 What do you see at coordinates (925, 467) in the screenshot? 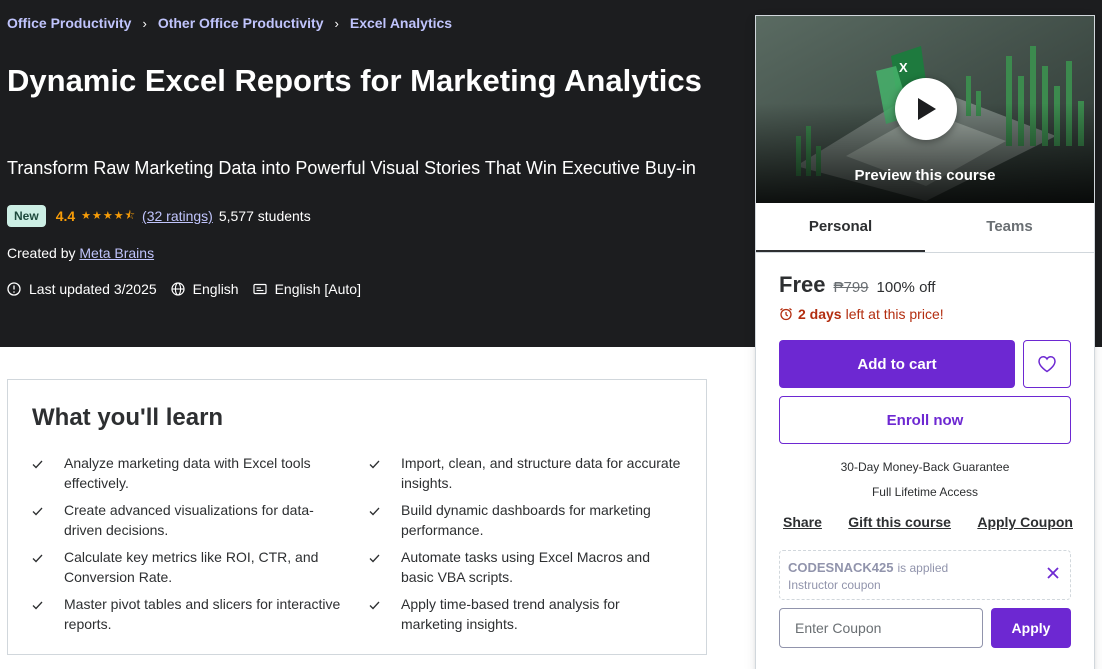
I see `money-back-guarantee: 30-Day Money-Back Guarantee` at bounding box center [925, 467].